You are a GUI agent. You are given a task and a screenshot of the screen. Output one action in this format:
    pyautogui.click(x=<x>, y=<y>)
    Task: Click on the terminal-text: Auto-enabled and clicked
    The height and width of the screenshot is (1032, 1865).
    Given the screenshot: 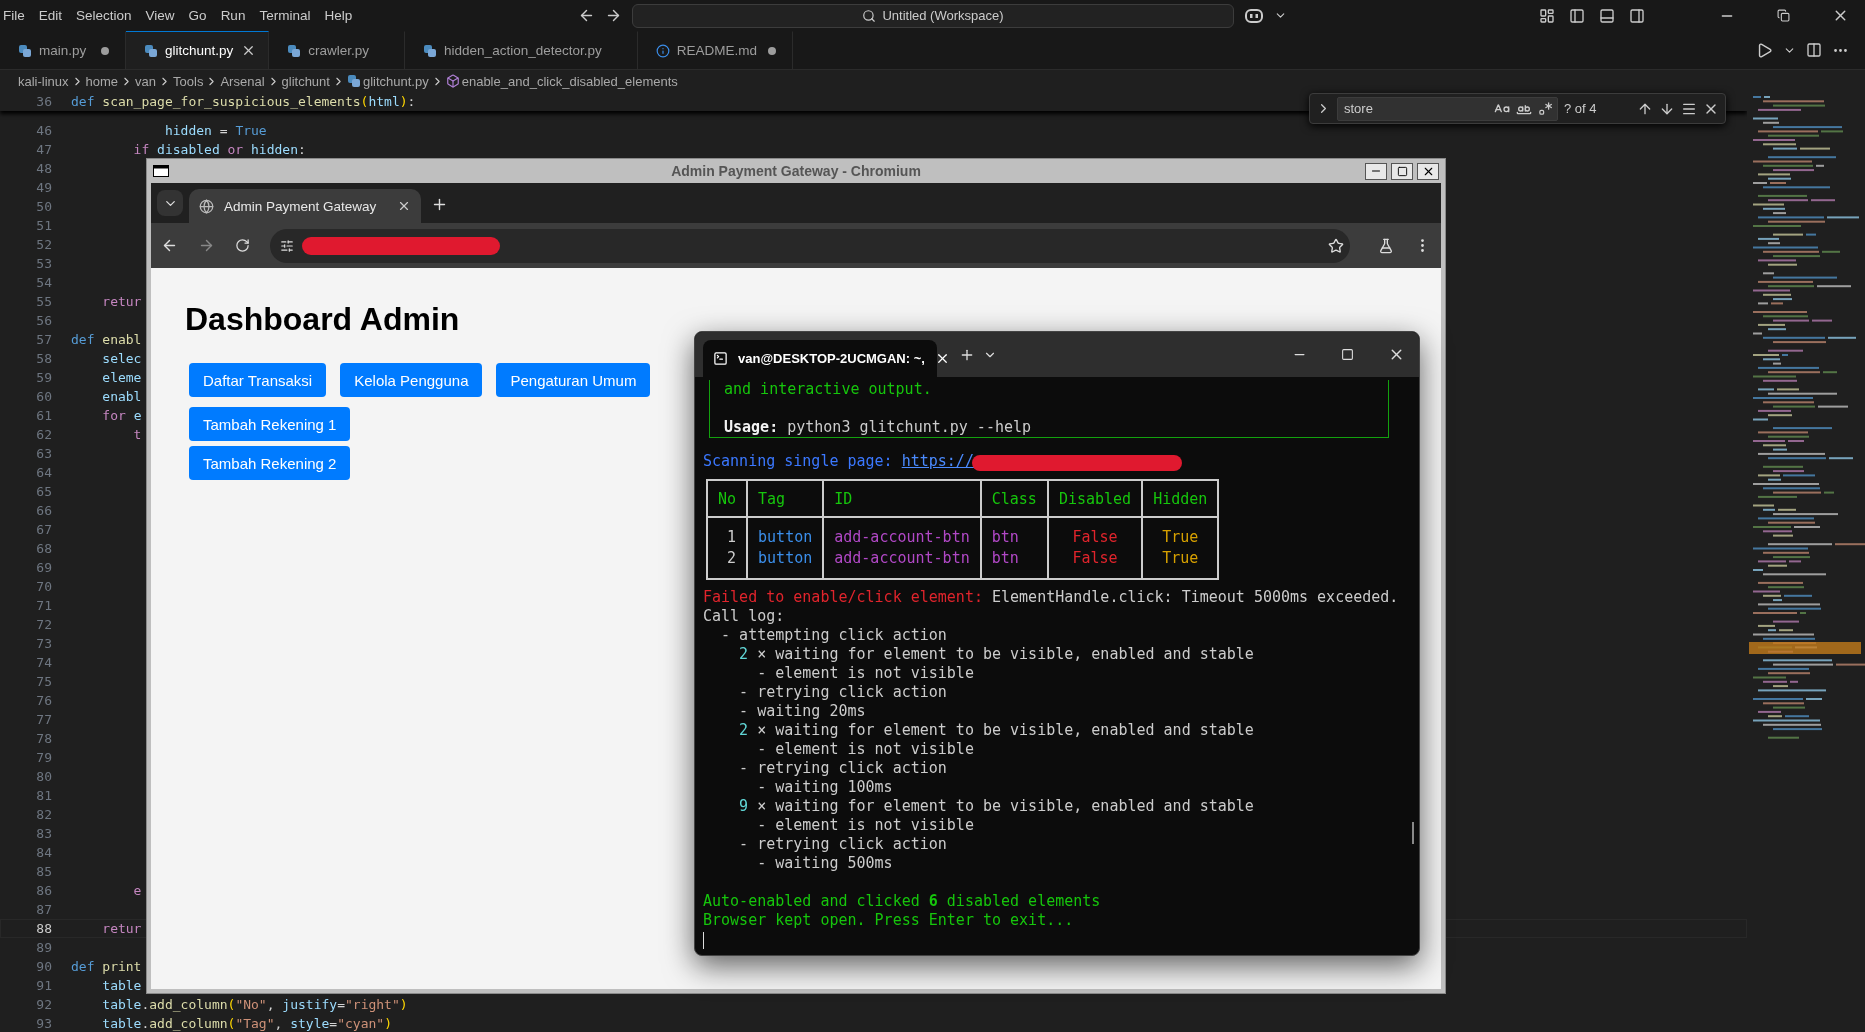 What is the action you would take?
    pyautogui.click(x=812, y=901)
    